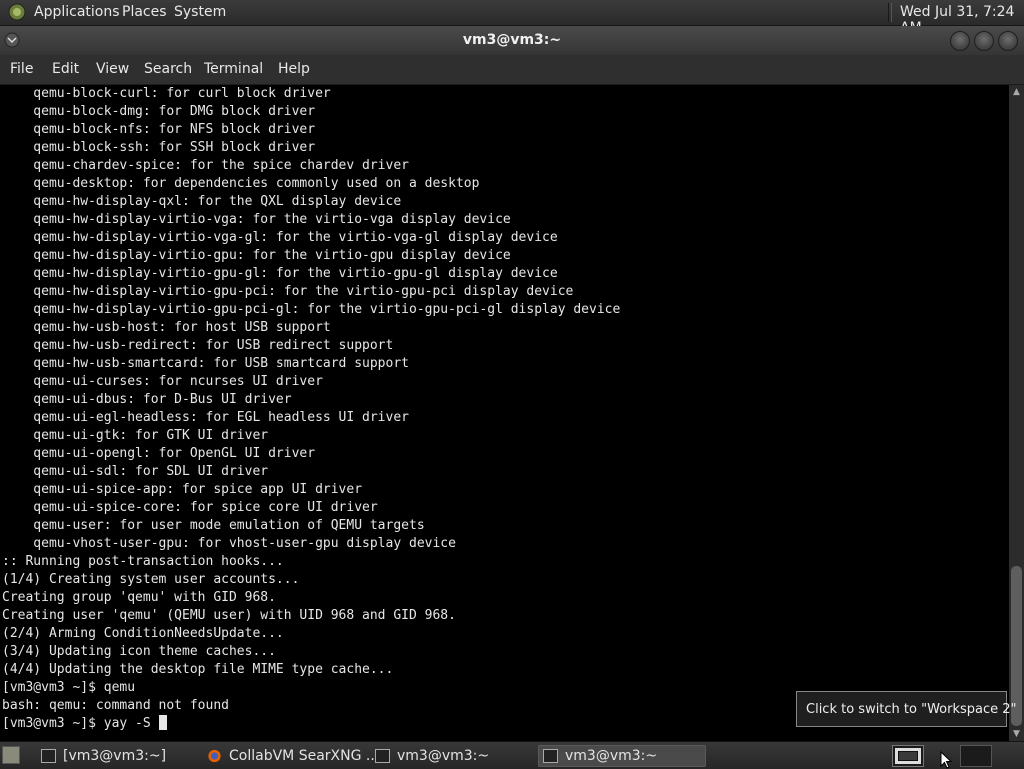 This screenshot has width=1024, height=769. Describe the element at coordinates (115, 756) in the screenshot. I see `taskbar-item-label: [vm3@vm3:~]` at that location.